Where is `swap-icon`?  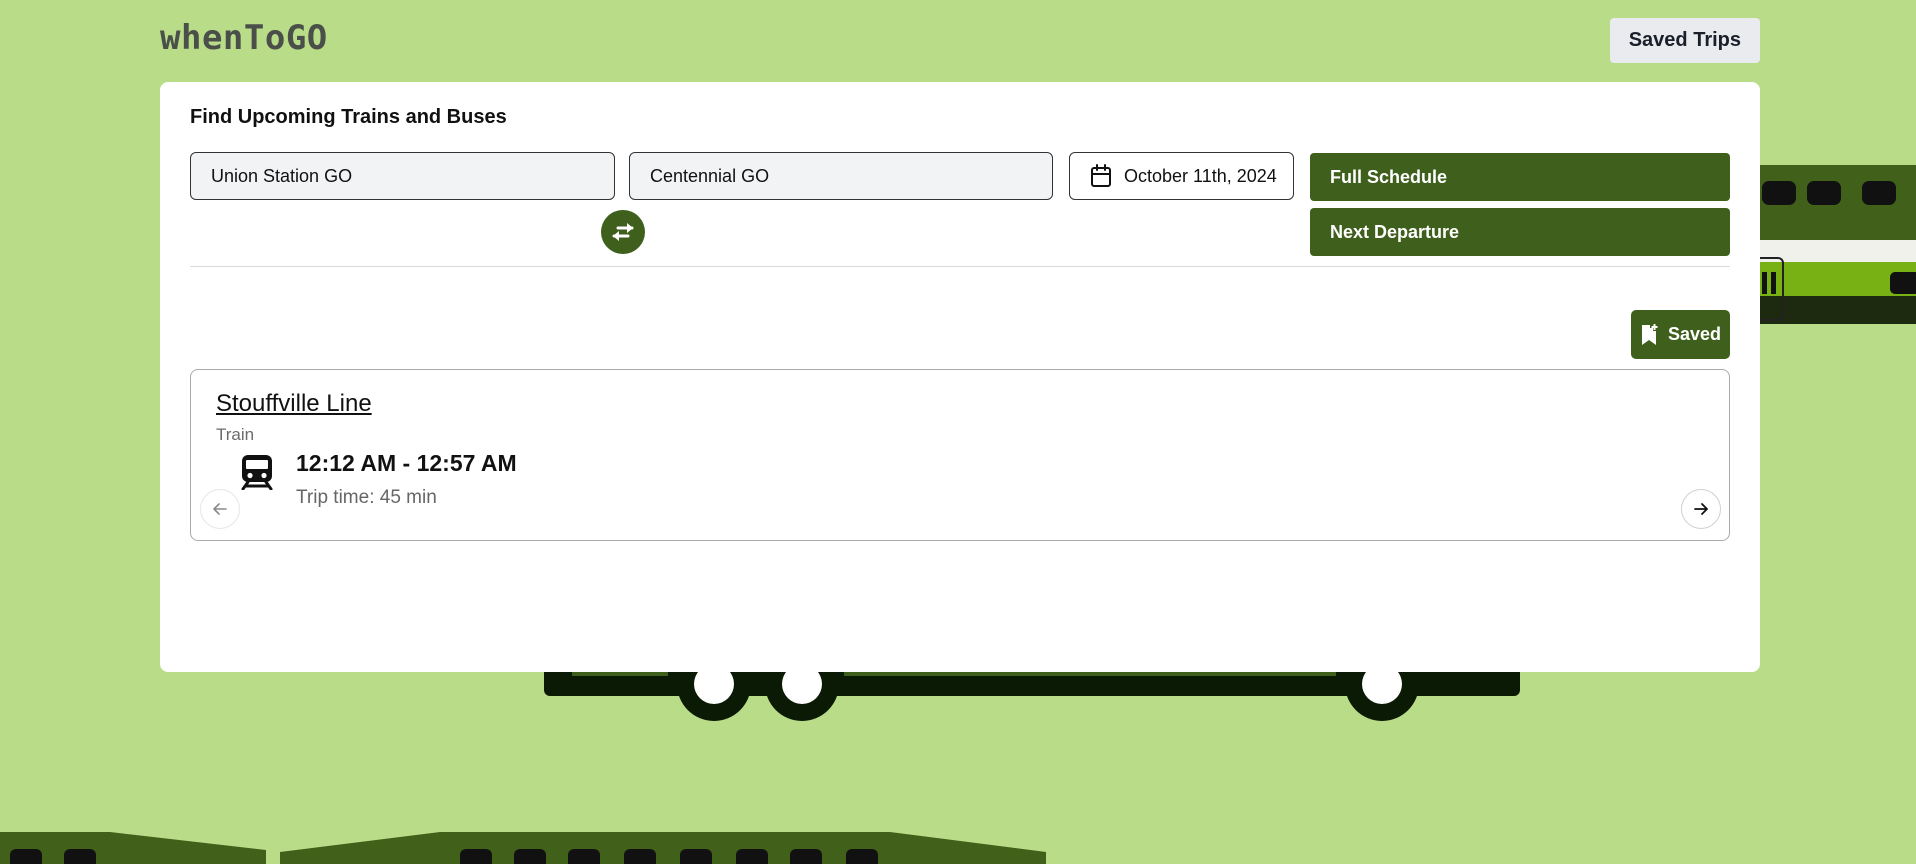
swap-icon is located at coordinates (623, 232).